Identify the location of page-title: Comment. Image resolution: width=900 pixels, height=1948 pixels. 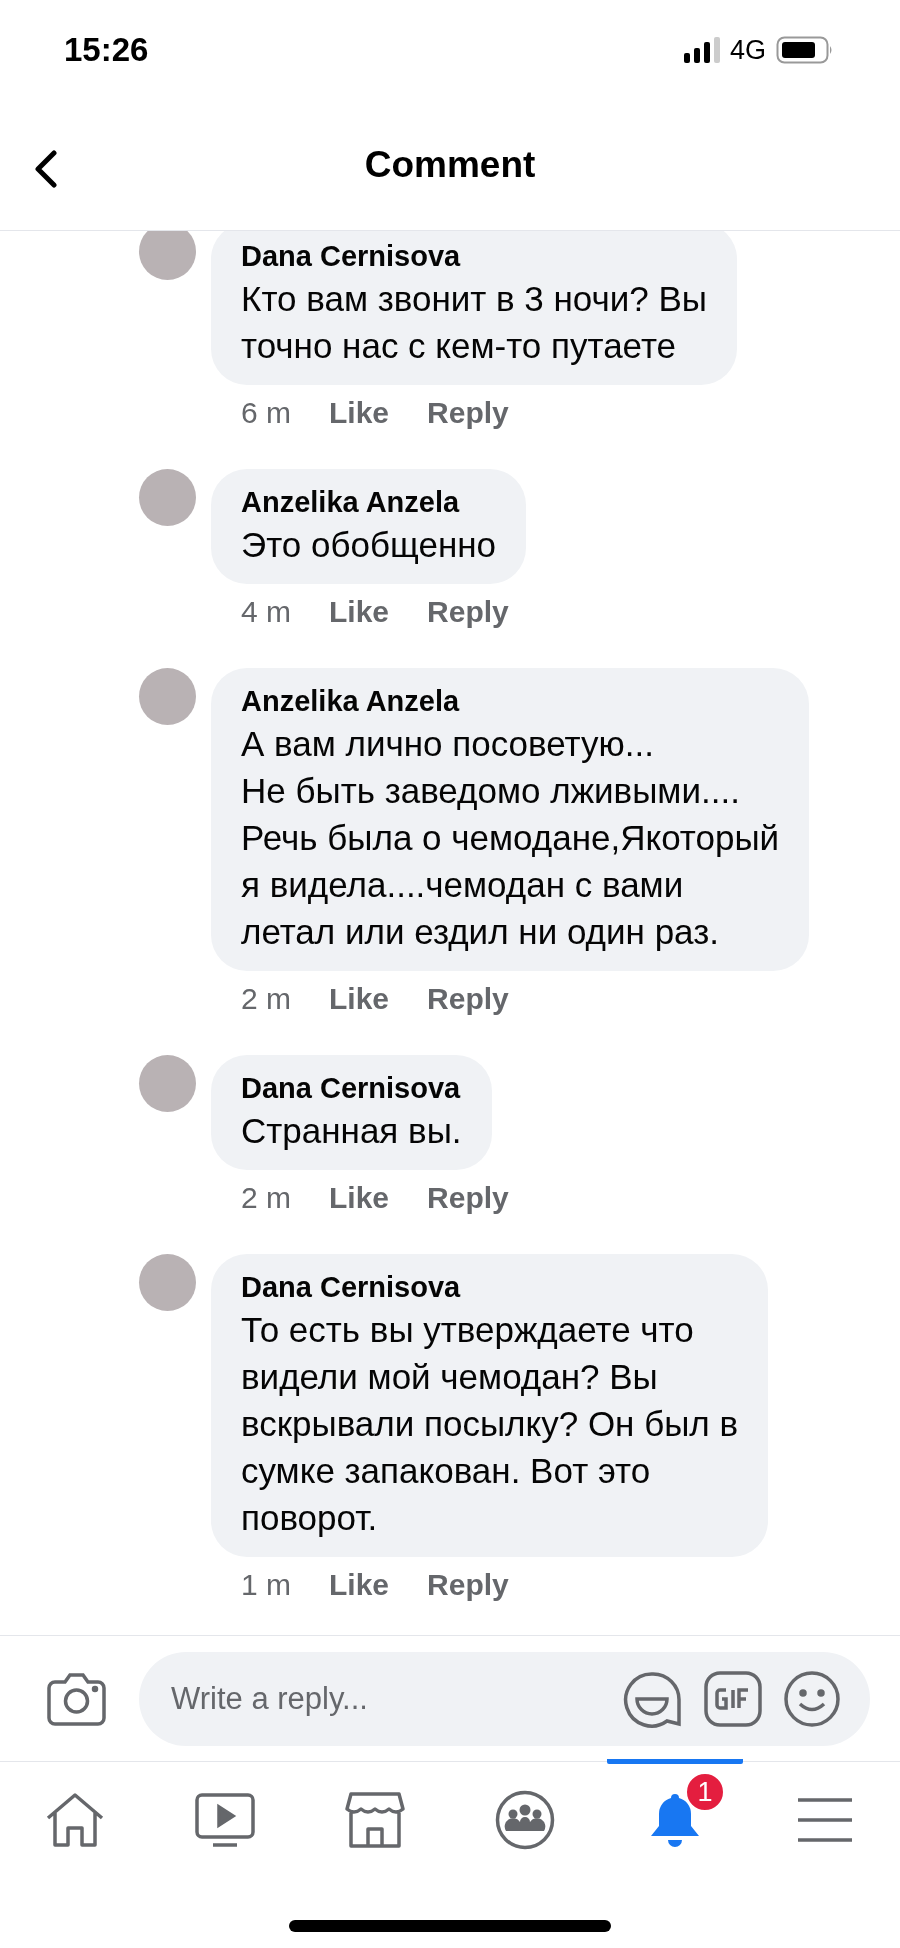
(450, 165).